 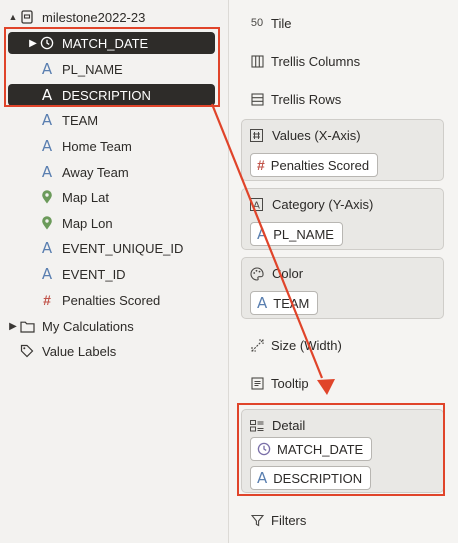 What do you see at coordinates (272, 249) in the screenshot?
I see `annotation-arrow` at bounding box center [272, 249].